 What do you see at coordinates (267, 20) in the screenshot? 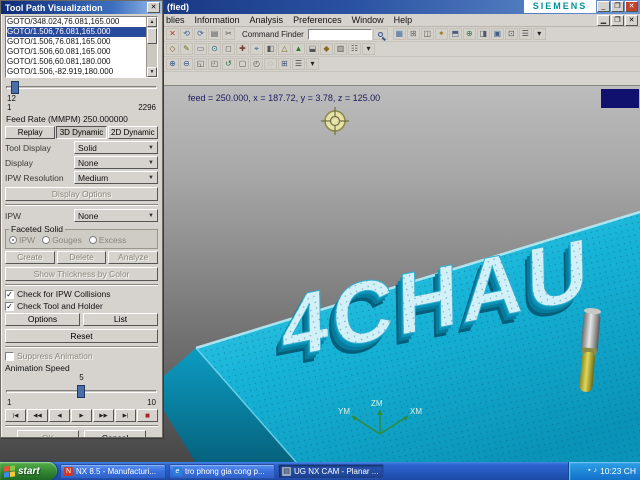
I see `menu-item: Analysis` at bounding box center [267, 20].